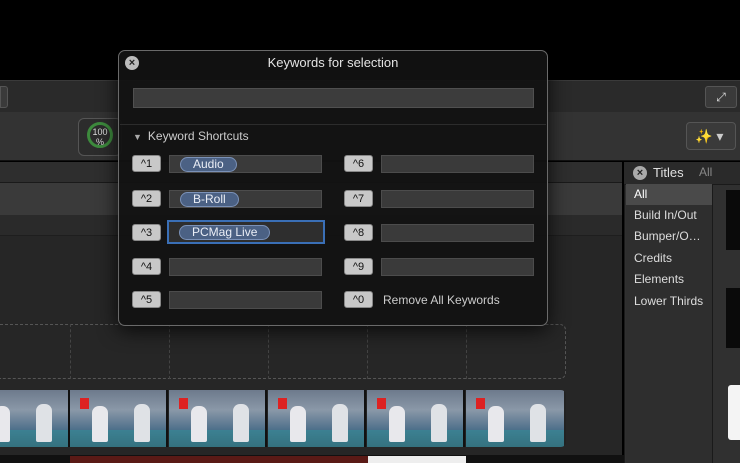 The width and height of the screenshot is (740, 463). Describe the element at coordinates (358, 266) in the screenshot. I see `shortcut-key-9: ^9` at that location.